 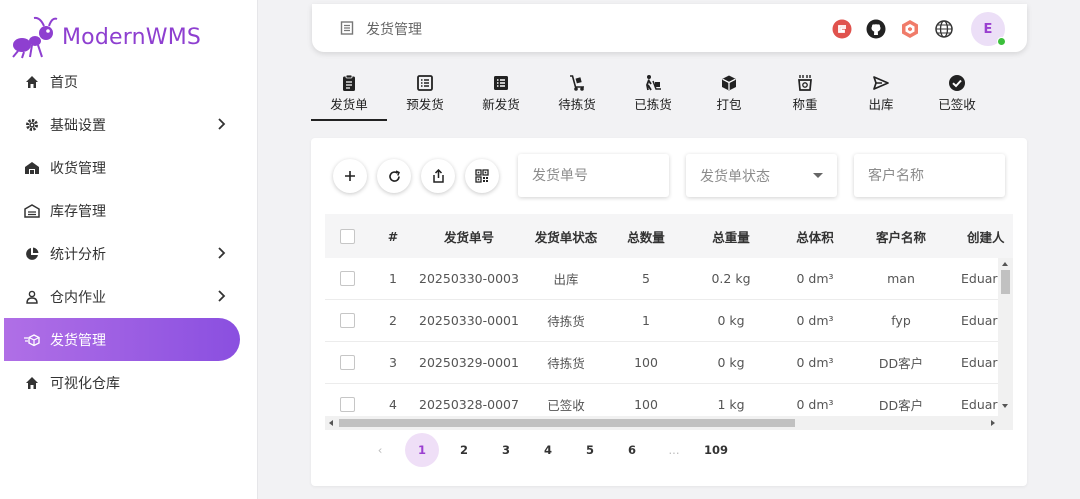 I want to click on column-header-total-volume: 总体积, so click(x=815, y=236).